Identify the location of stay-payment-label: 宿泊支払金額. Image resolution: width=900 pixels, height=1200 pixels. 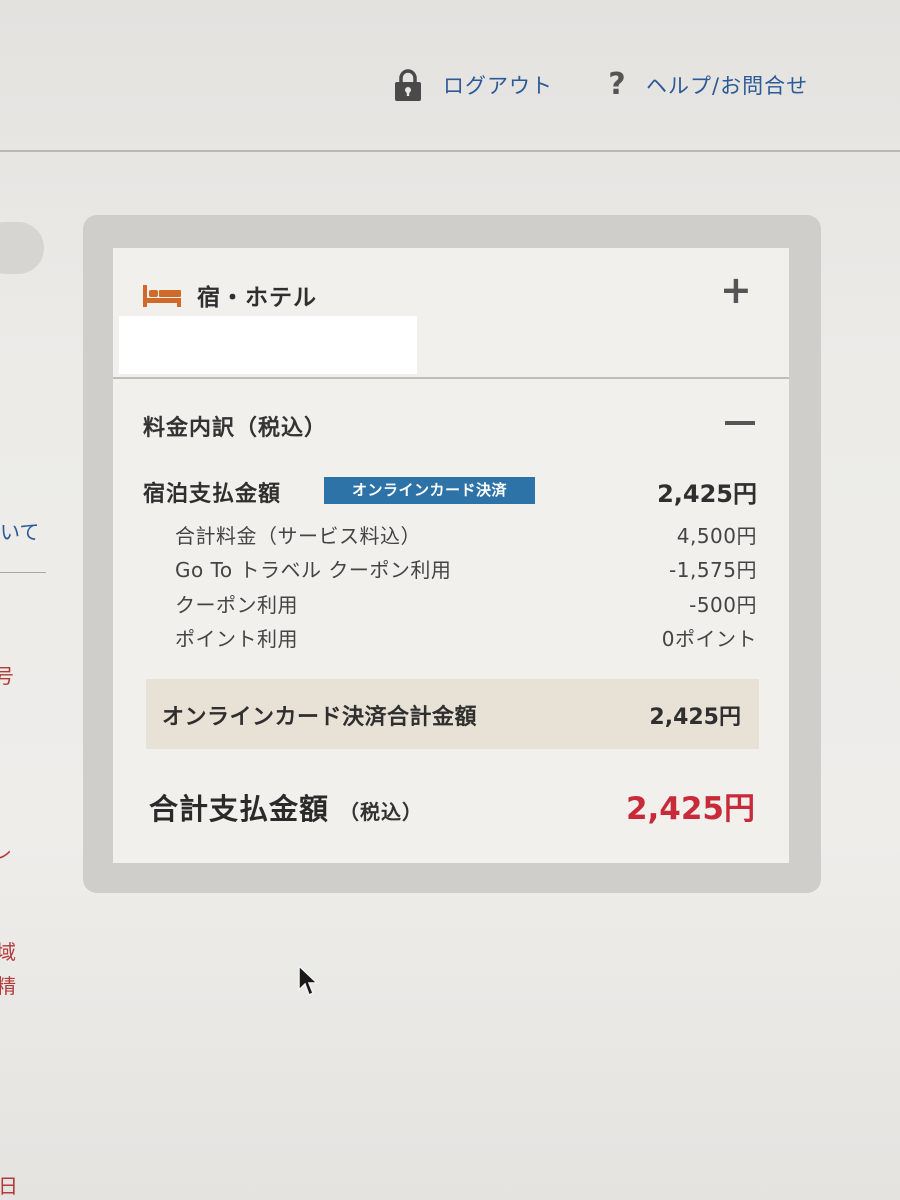
(212, 494).